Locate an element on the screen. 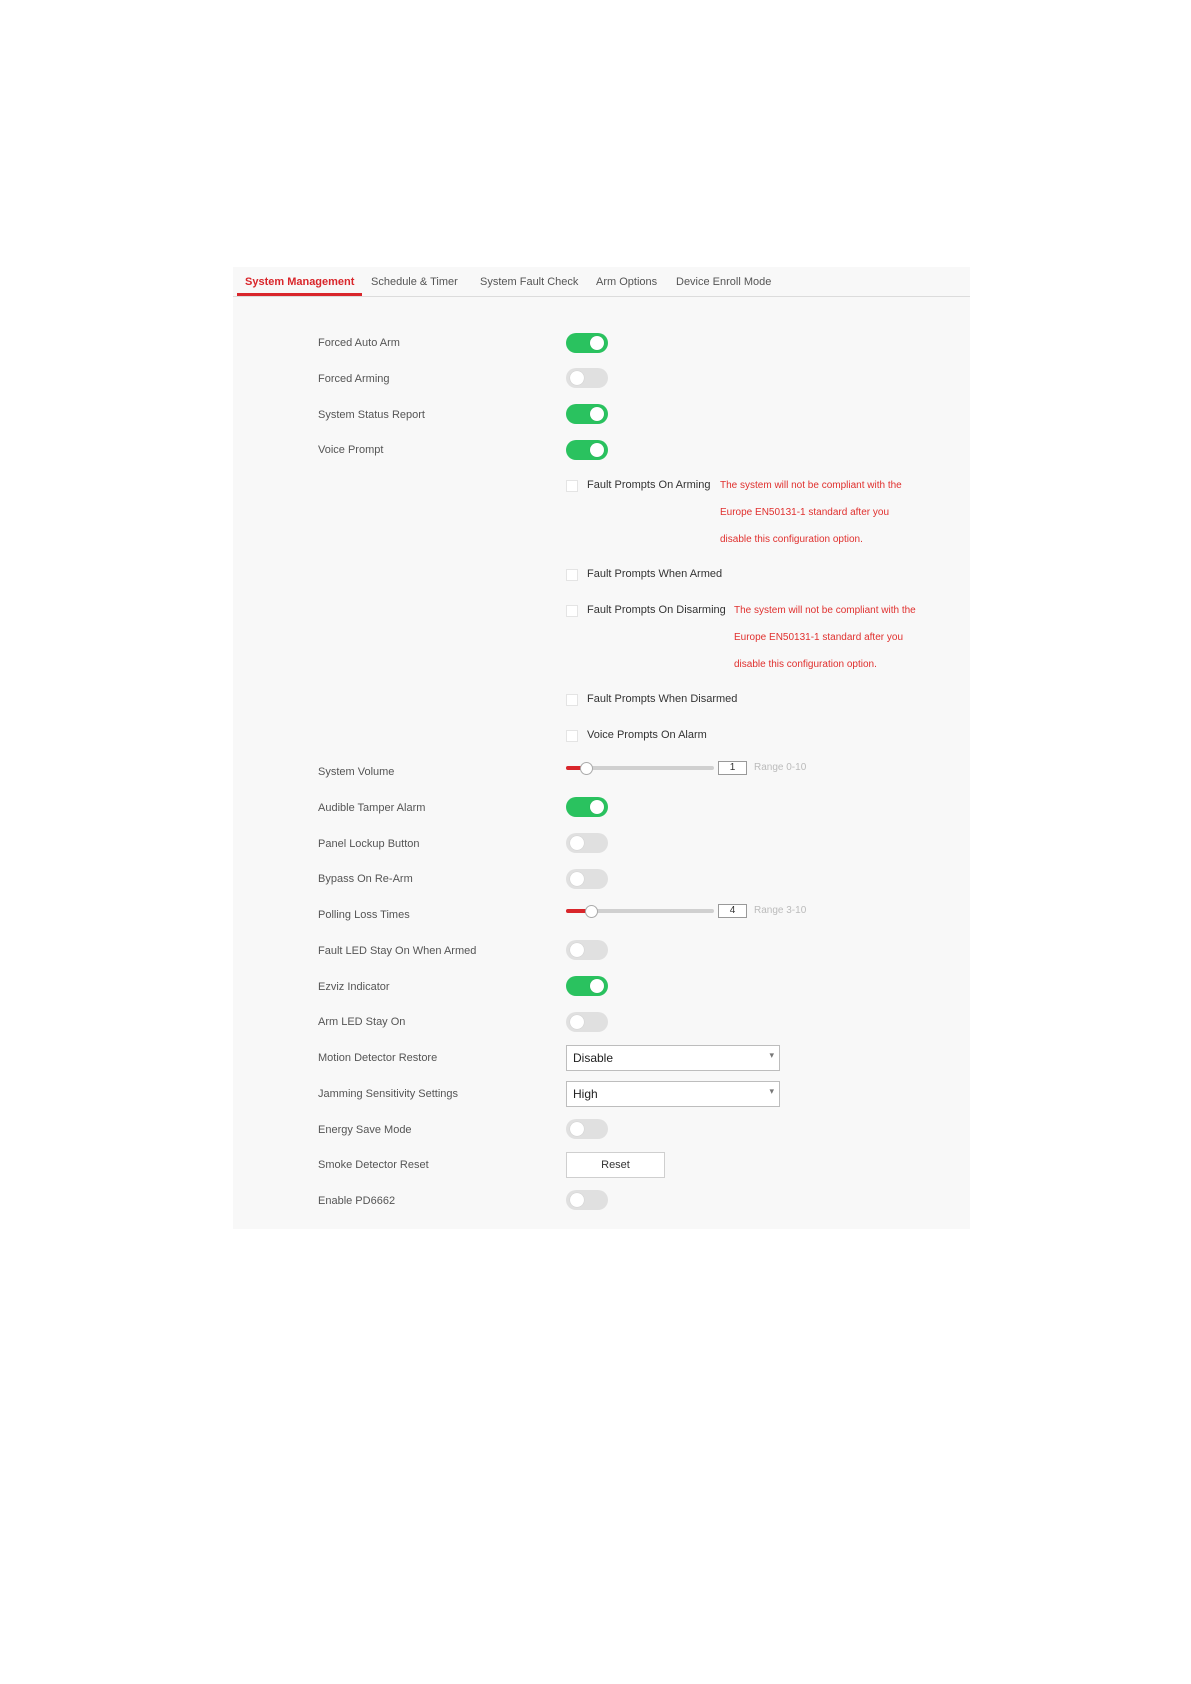 The image size is (1191, 1684). fault-prompts-when-disarmed-checkbox is located at coordinates (572, 700).